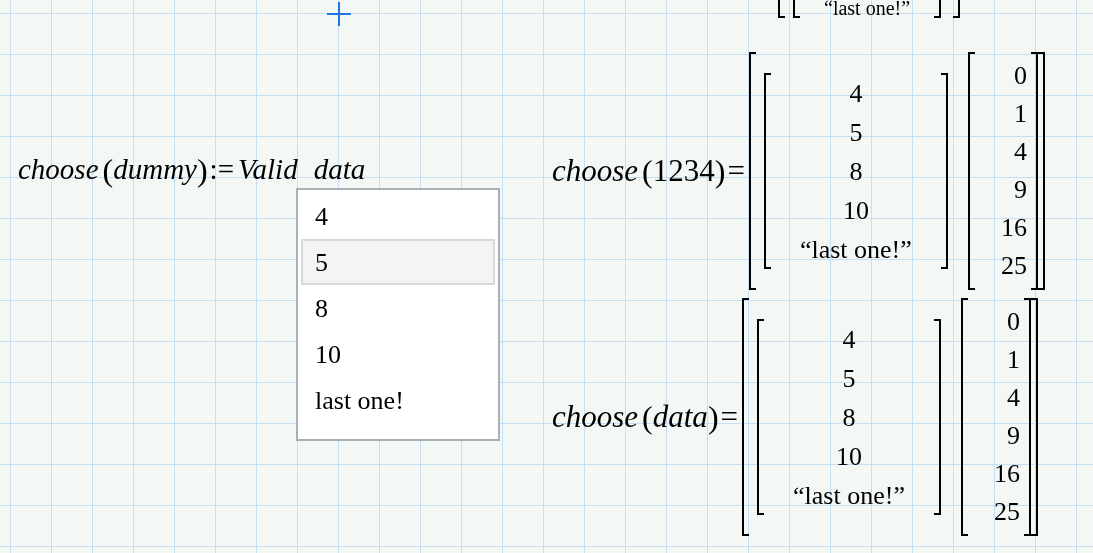 The height and width of the screenshot is (553, 1093). I want to click on function-argument: dummy, so click(155, 169).